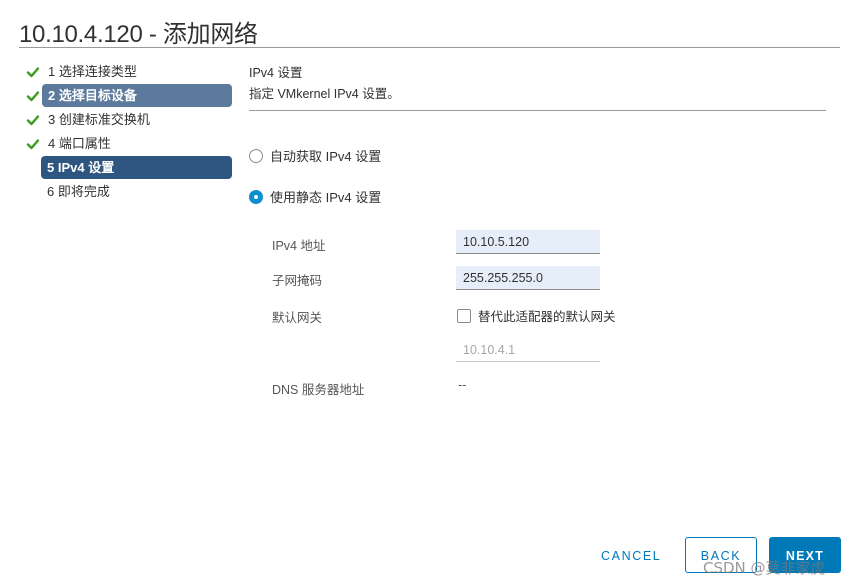 Image resolution: width=854 pixels, height=586 pixels. I want to click on dns-value: --, so click(462, 385).